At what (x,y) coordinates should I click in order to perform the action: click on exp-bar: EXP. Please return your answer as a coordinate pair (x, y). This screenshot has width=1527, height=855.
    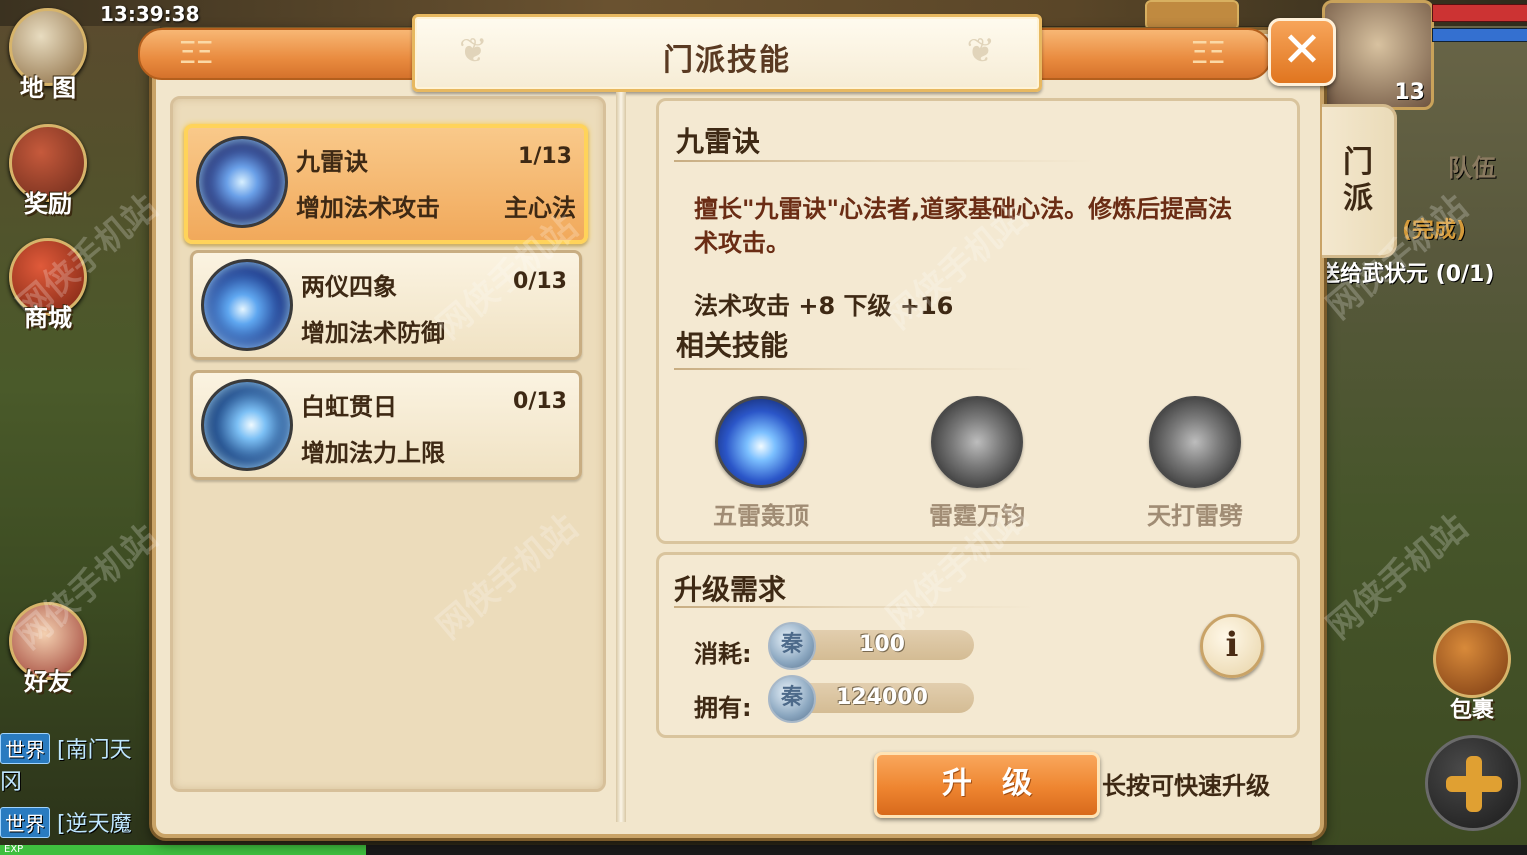
    Looking at the image, I should click on (763, 849).